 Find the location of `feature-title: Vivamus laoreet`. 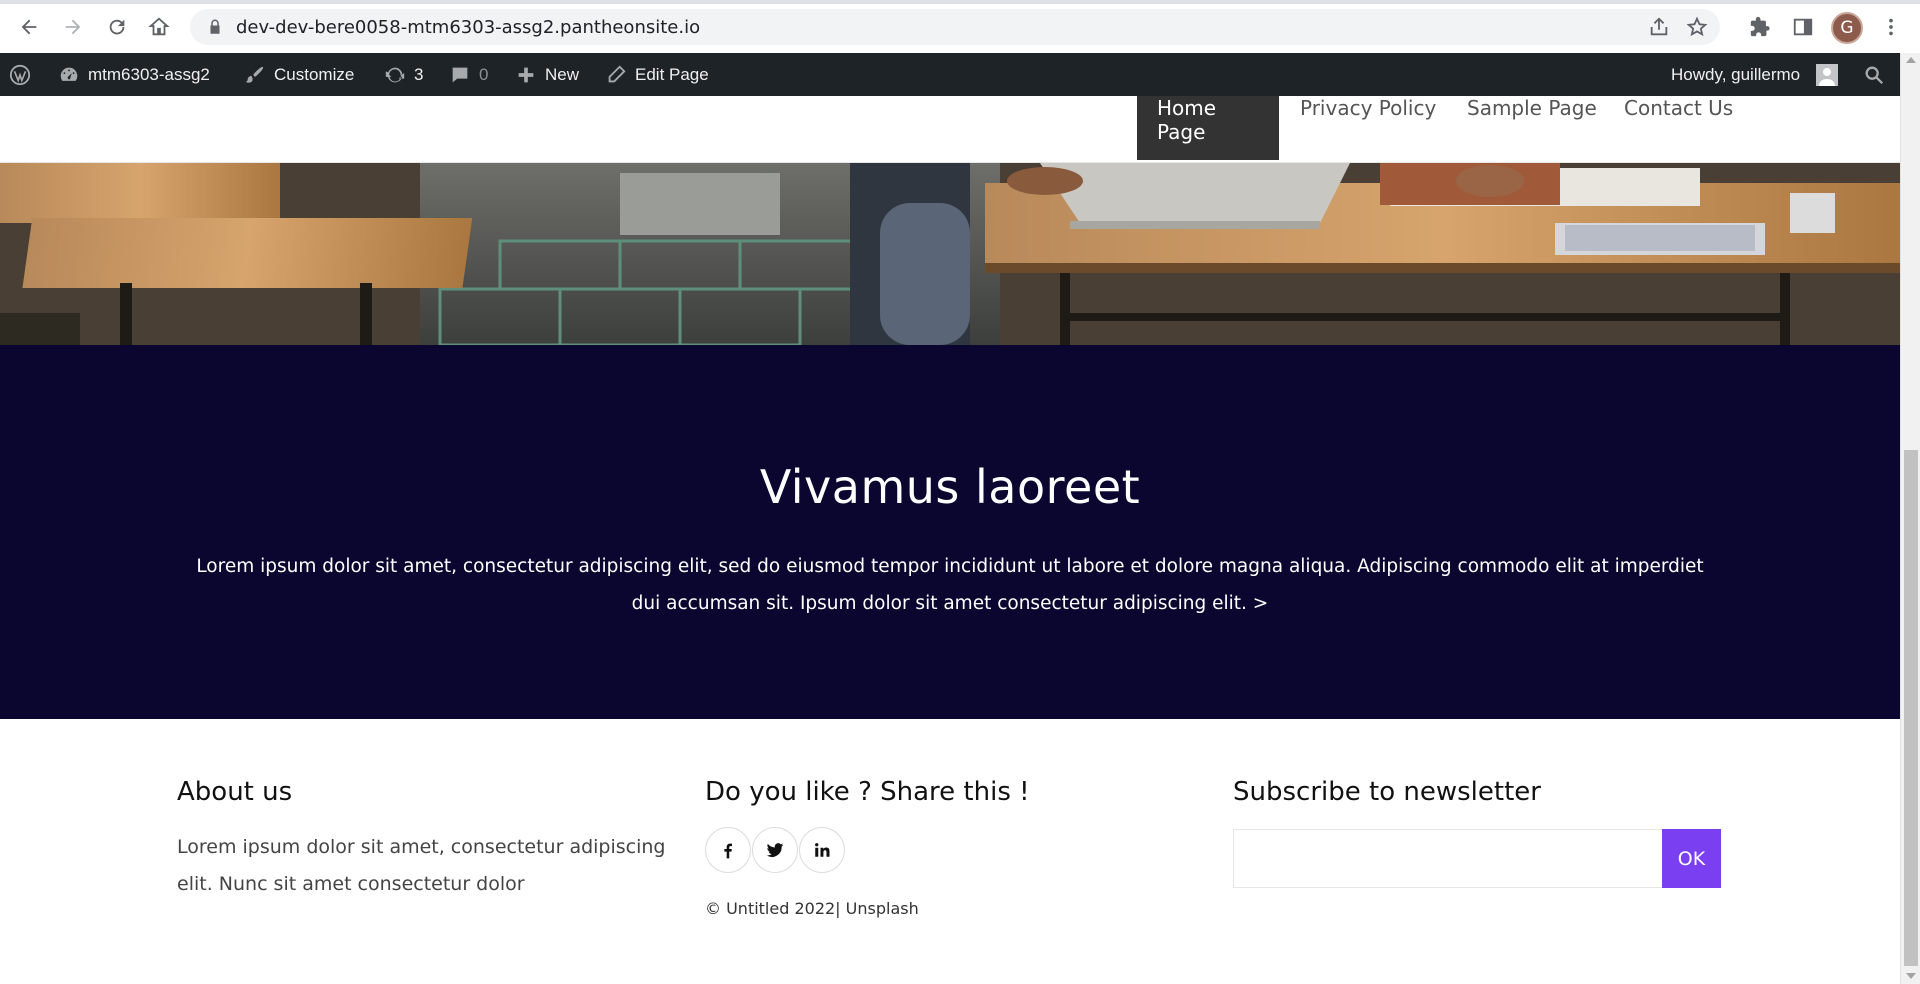

feature-title: Vivamus laoreet is located at coordinates (950, 487).